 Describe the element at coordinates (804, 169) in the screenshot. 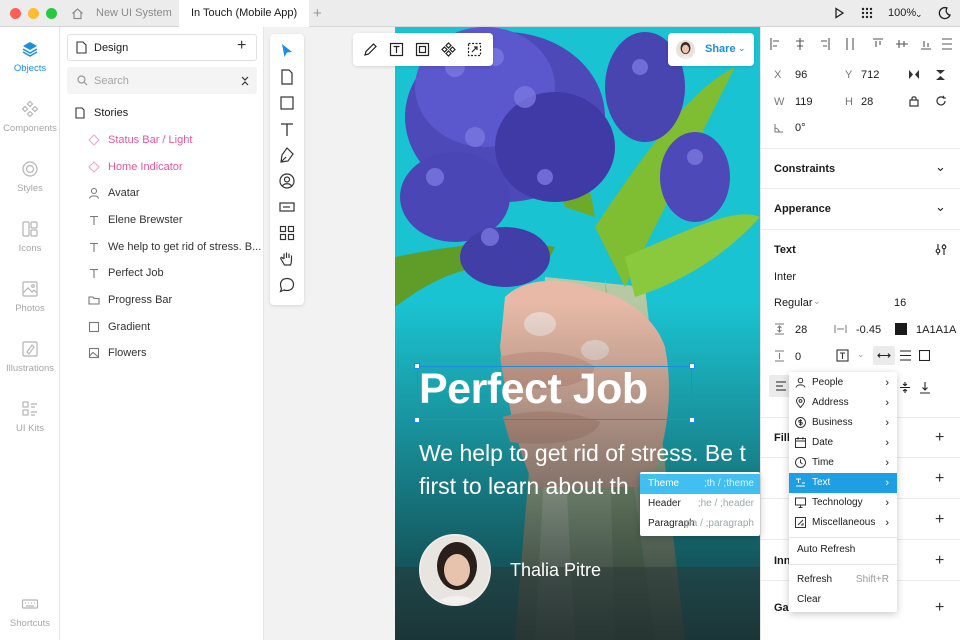

I see `constraints-section: Constraints` at that location.